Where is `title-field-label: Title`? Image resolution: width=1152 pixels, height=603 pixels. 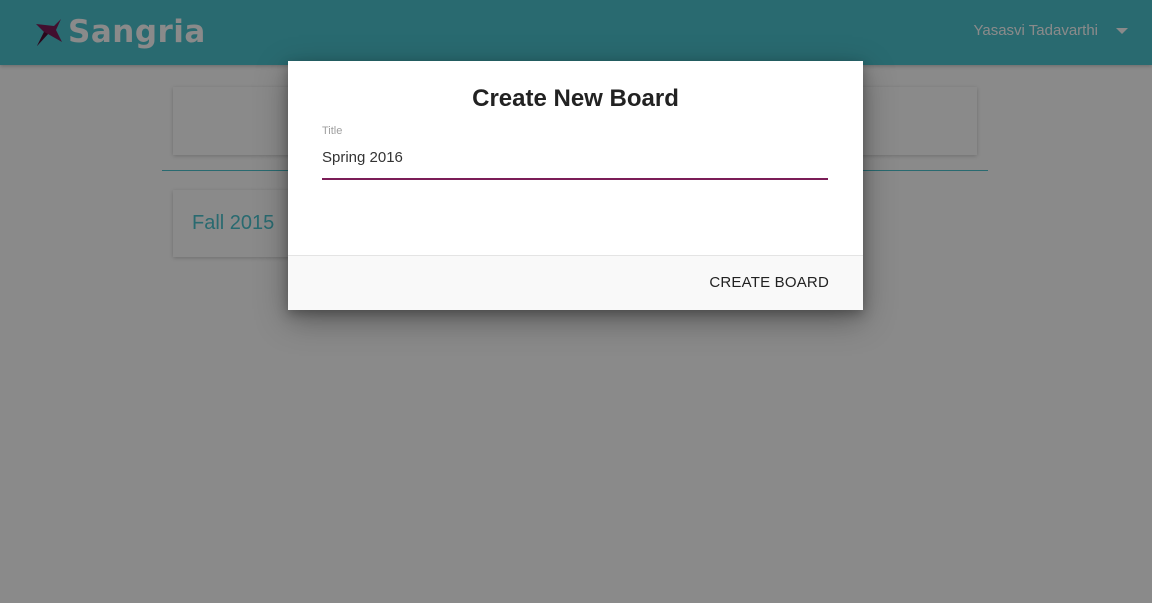 title-field-label: Title is located at coordinates (332, 131).